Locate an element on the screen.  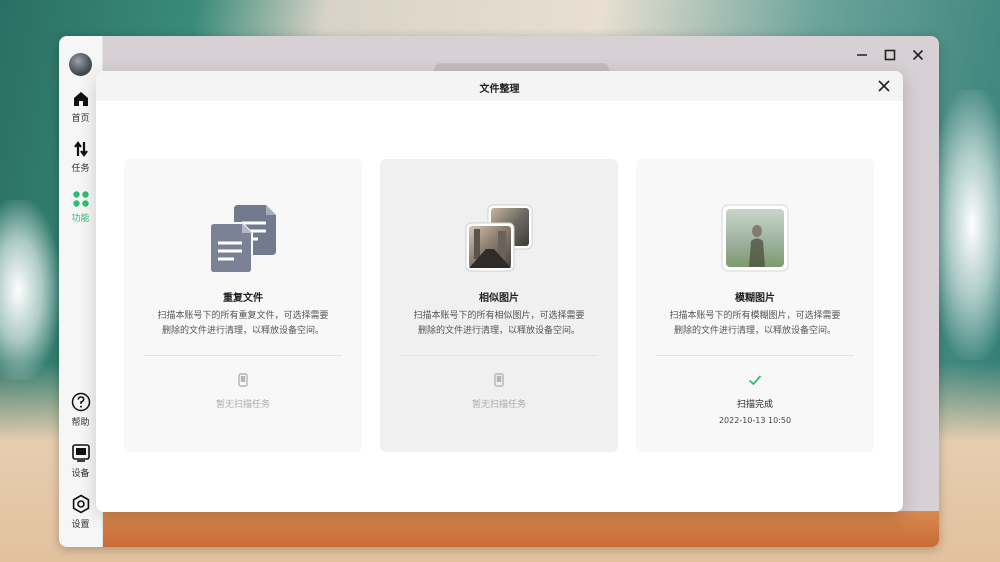
card-description: 扫描本账号下的所有相似图片，可选择需要 删除的文件进行清理，以释放设备空间。 is located at coordinates (499, 324).